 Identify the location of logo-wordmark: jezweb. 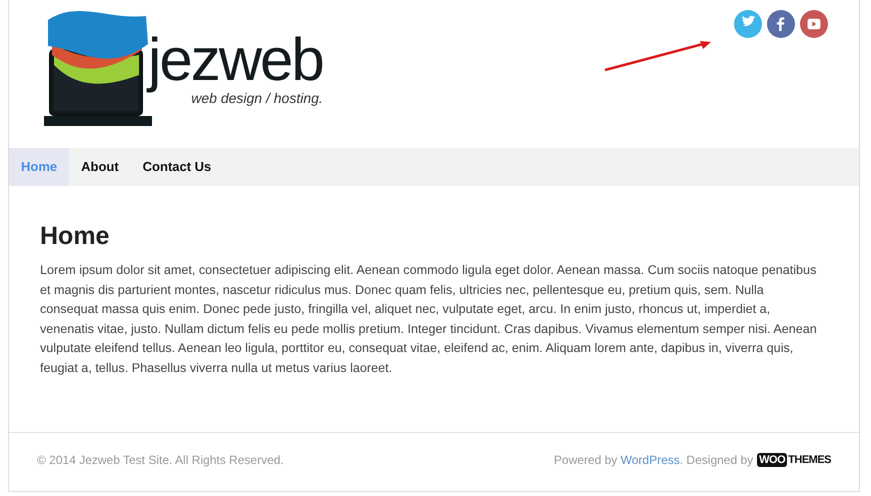
(235, 59).